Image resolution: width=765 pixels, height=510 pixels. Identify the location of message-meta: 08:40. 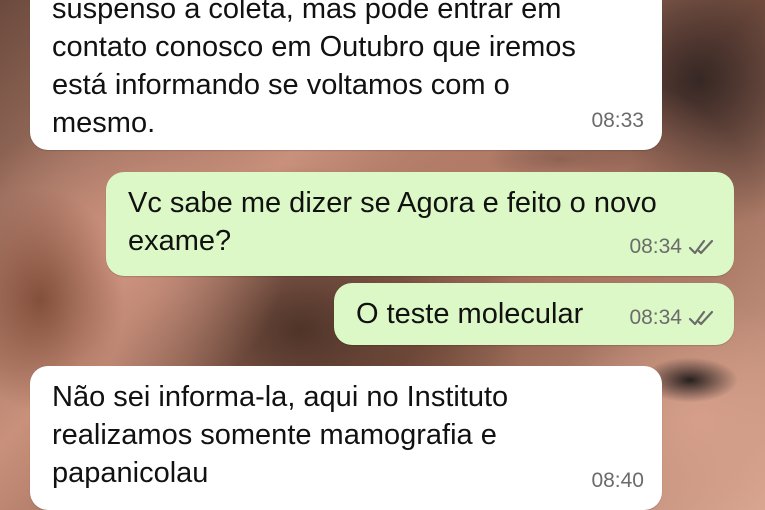
(617, 481).